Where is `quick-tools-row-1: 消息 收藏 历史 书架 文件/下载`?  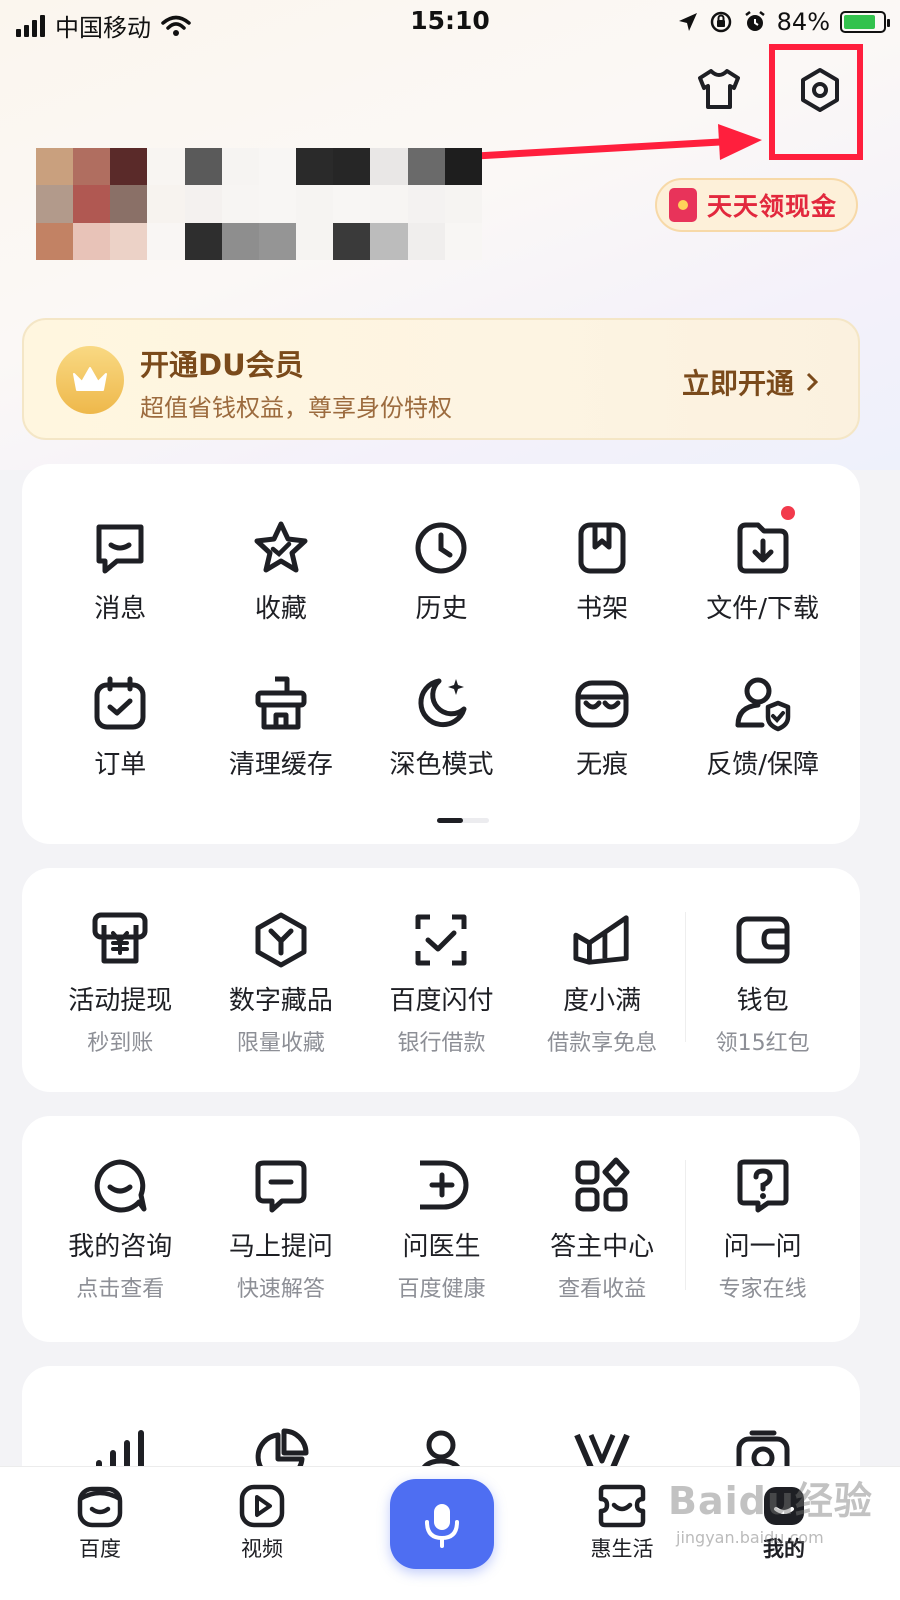
quick-tools-row-1: 消息 收藏 历史 书架 文件/下载 is located at coordinates (441, 565).